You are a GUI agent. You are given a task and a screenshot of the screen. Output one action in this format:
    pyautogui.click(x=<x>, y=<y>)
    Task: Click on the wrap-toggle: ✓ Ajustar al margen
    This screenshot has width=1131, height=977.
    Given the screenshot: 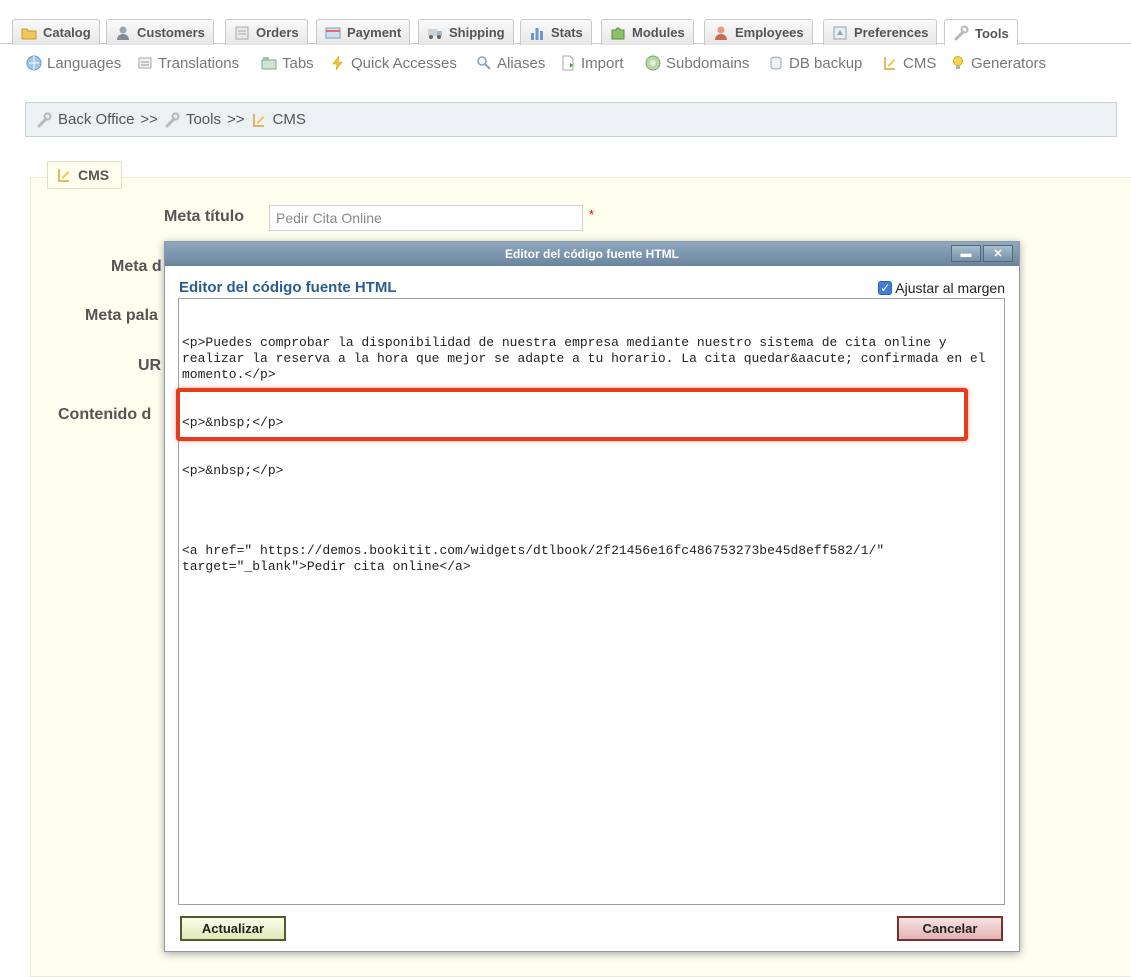 What is the action you would take?
    pyautogui.click(x=941, y=288)
    